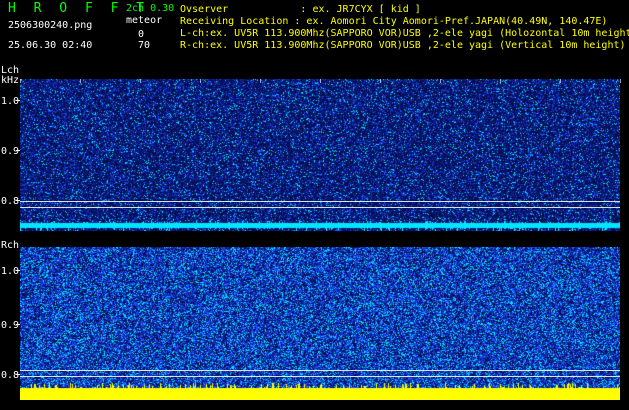 This screenshot has height=410, width=629. I want to click on lch-unit-label: kHz, so click(10, 80).